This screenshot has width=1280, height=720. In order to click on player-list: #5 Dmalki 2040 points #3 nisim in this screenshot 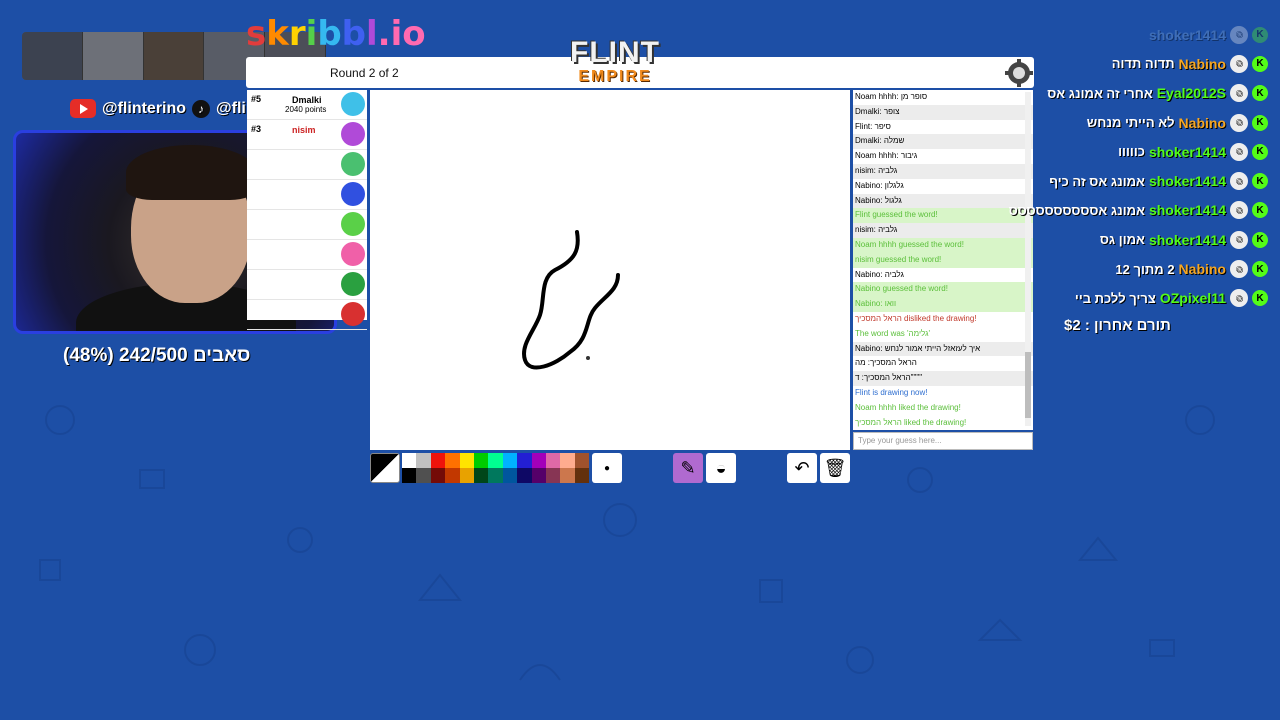, I will do `click(307, 210)`.